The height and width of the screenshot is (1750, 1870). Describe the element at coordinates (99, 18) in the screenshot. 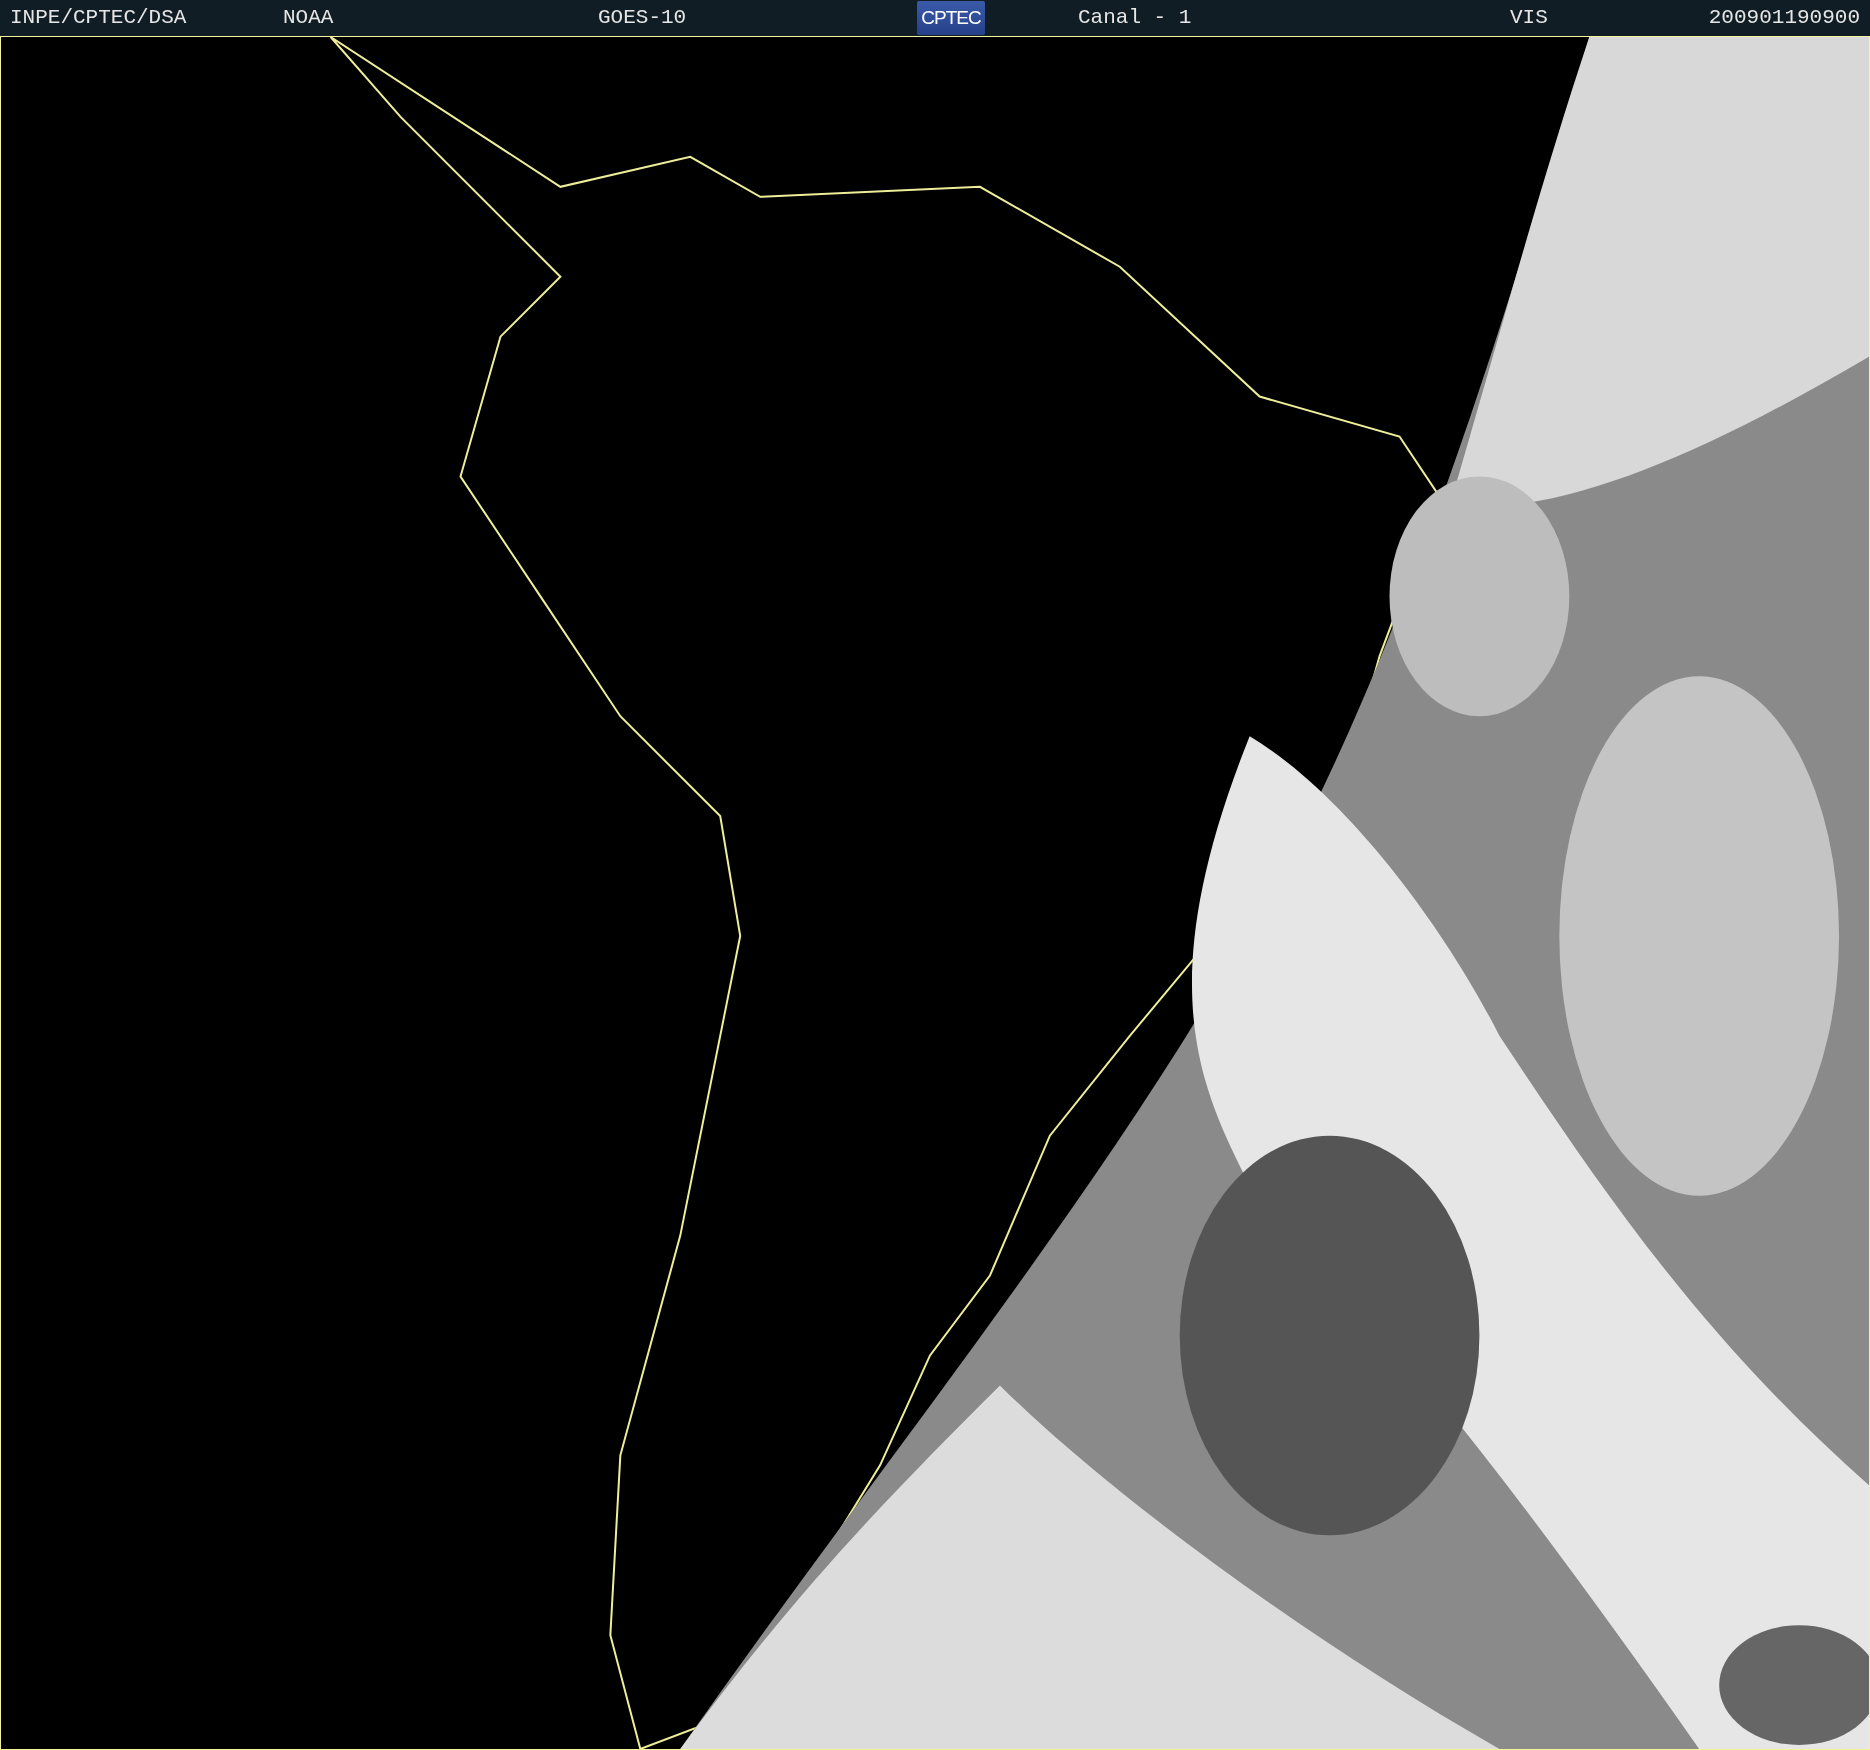

I see `header-label: INPE/CPTEC/DSA` at that location.